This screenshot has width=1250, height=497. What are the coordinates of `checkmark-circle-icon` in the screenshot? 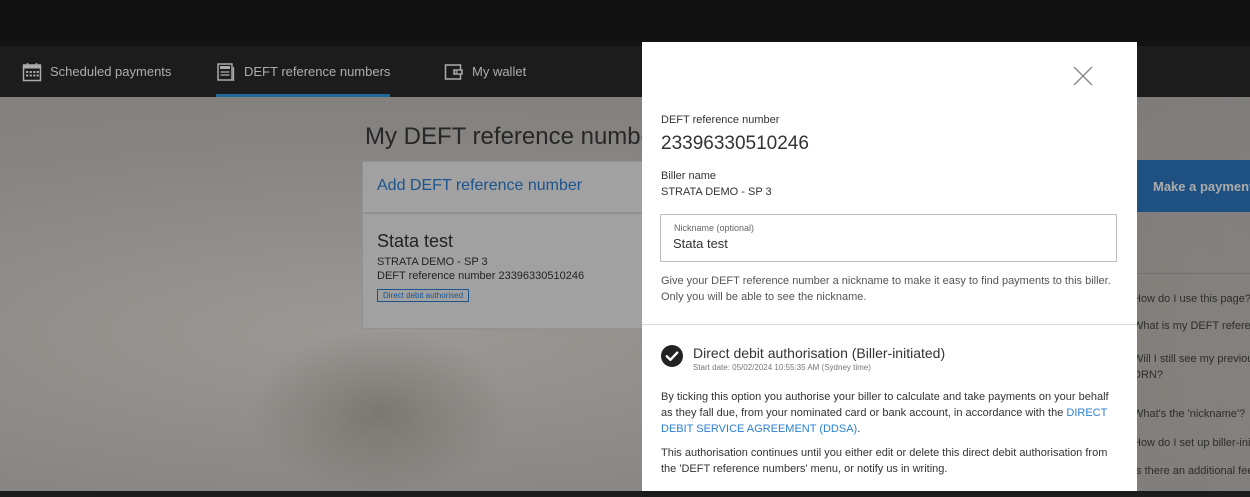 It's located at (672, 356).